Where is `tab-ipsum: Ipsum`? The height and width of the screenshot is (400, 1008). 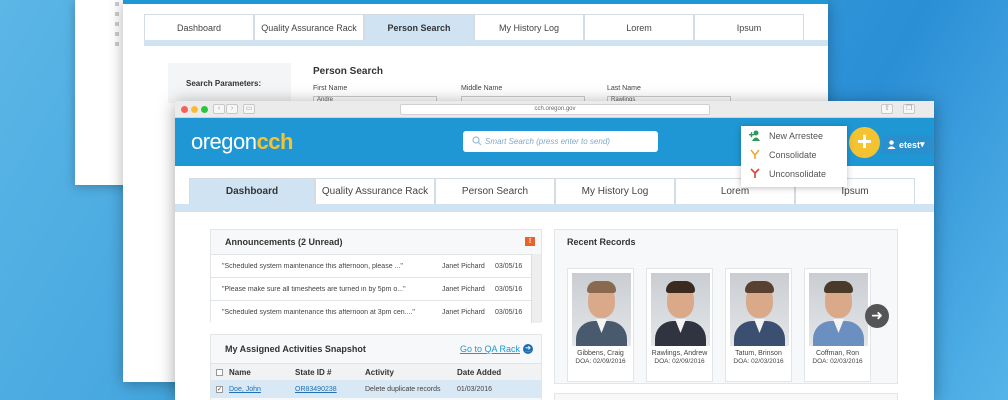 tab-ipsum: Ipsum is located at coordinates (749, 27).